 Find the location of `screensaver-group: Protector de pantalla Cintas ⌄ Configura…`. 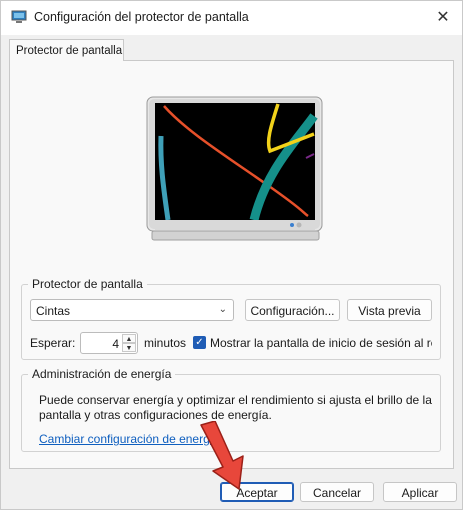

screensaver-group: Protector de pantalla Cintas ⌄ Configura… is located at coordinates (231, 318).